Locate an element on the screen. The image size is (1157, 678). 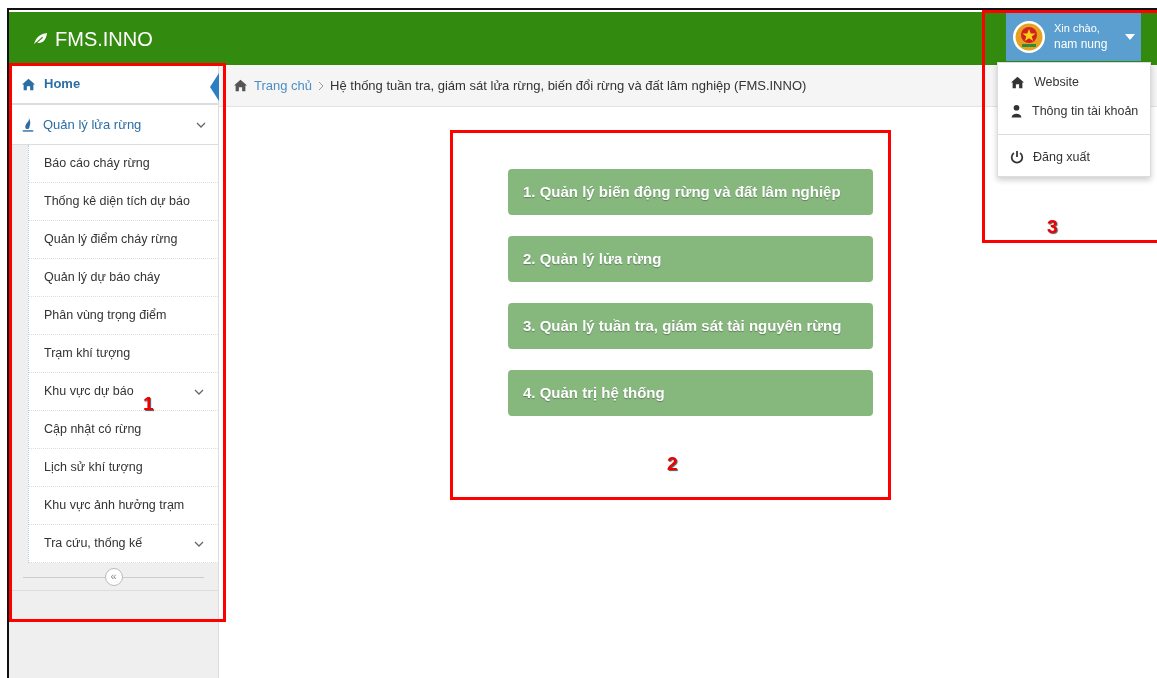
dropdown-item: Thông tin tài khoản is located at coordinates (1074, 111).